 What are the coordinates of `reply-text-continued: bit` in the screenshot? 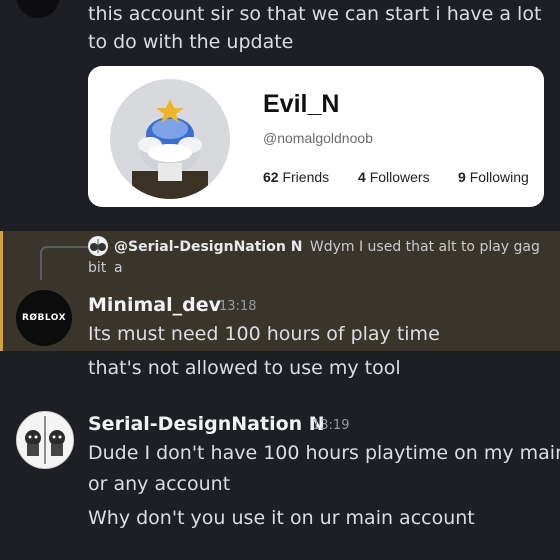 It's located at (97, 268).